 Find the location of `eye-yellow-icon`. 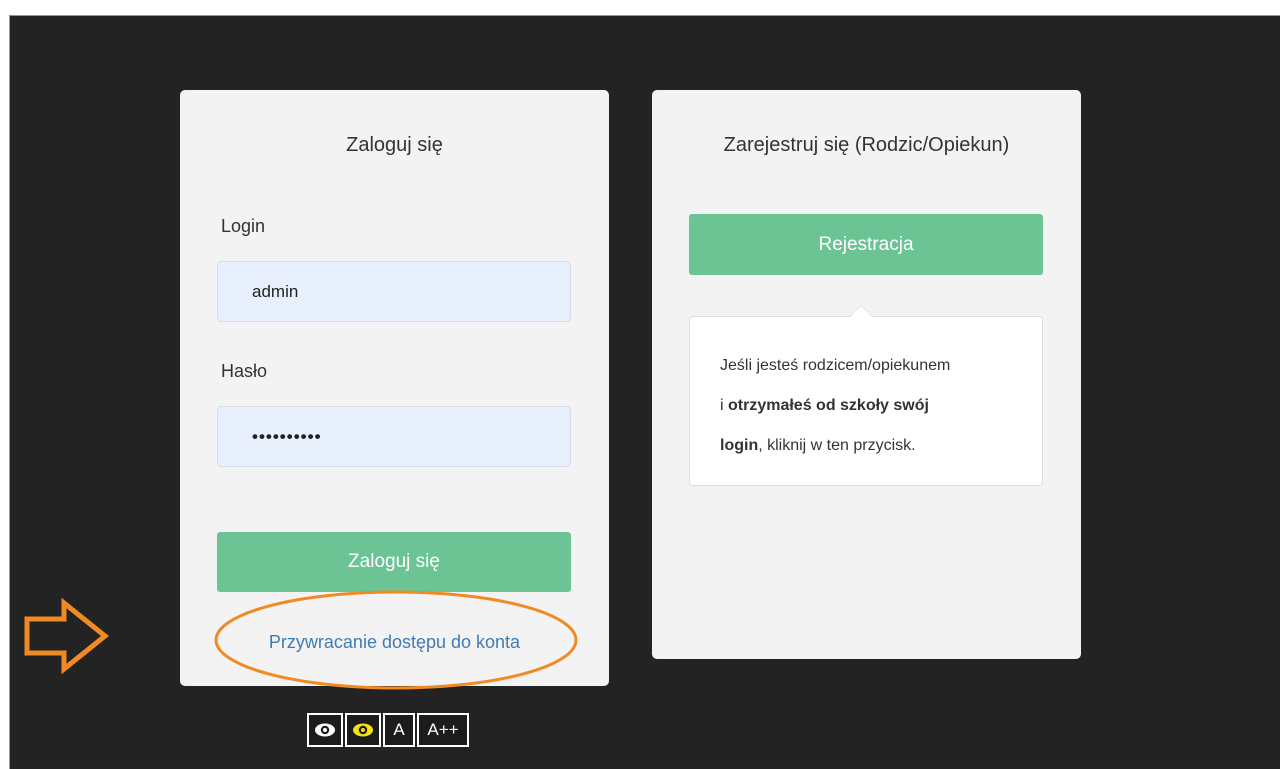

eye-yellow-icon is located at coordinates (363, 730).